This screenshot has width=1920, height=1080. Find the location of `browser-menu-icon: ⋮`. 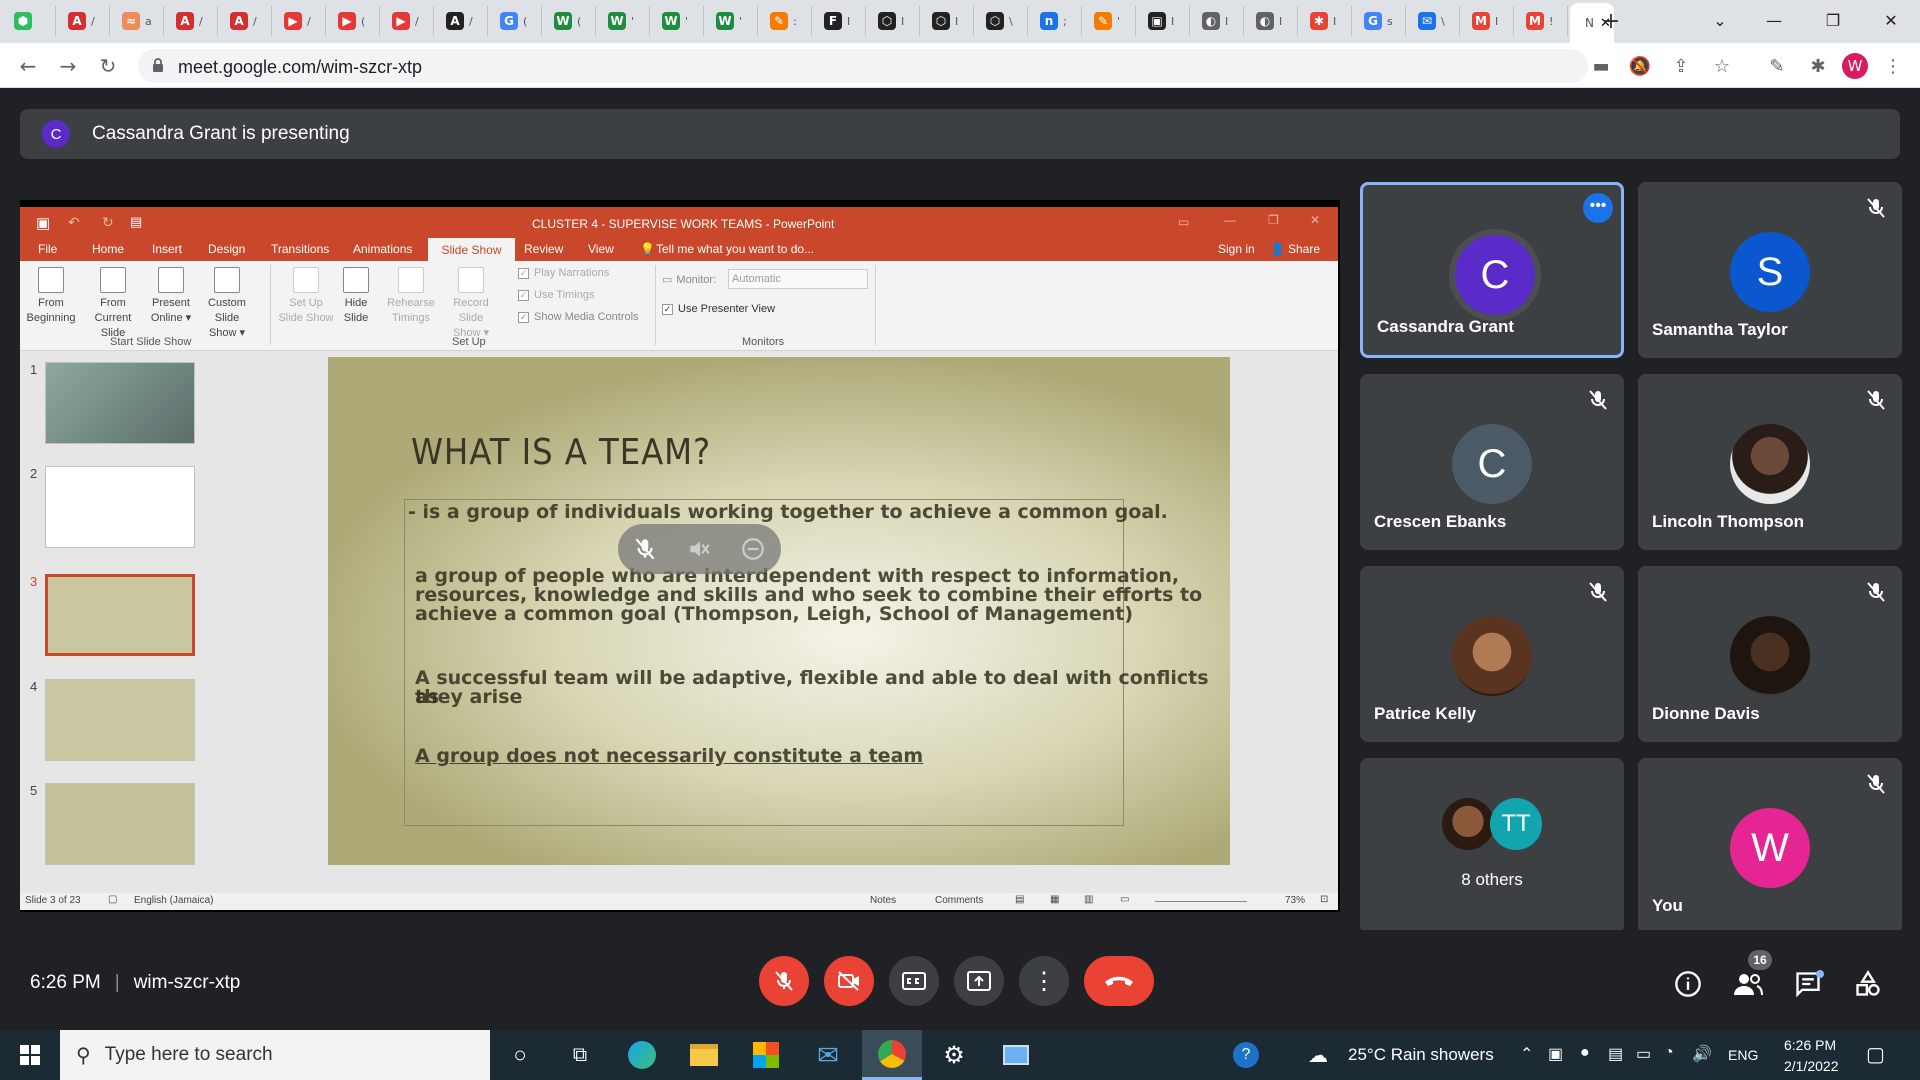

browser-menu-icon: ⋮ is located at coordinates (1893, 66).